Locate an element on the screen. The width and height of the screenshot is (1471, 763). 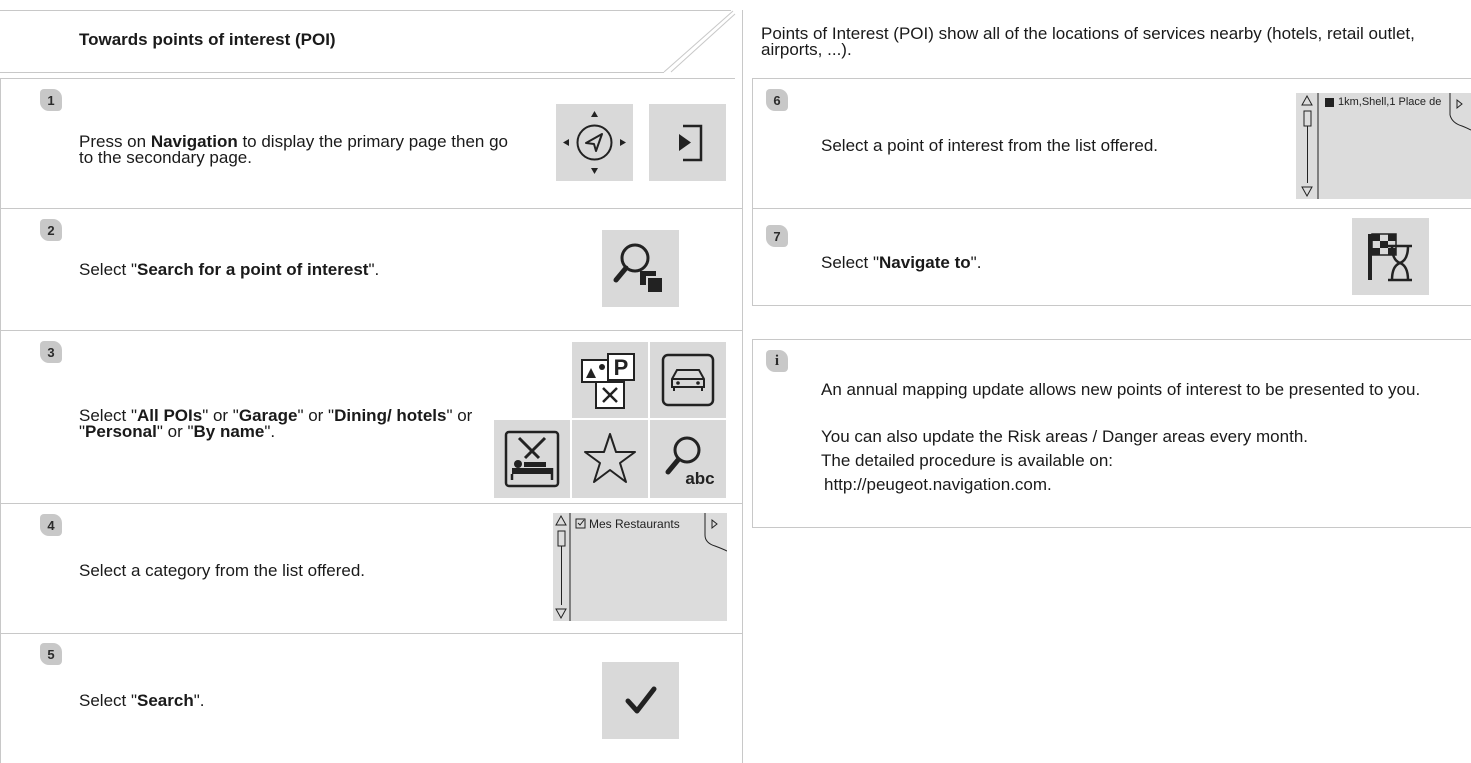
poi-list-thumbnail: 1km,Shell,1 Place de is located at coordinates (1383, 146).